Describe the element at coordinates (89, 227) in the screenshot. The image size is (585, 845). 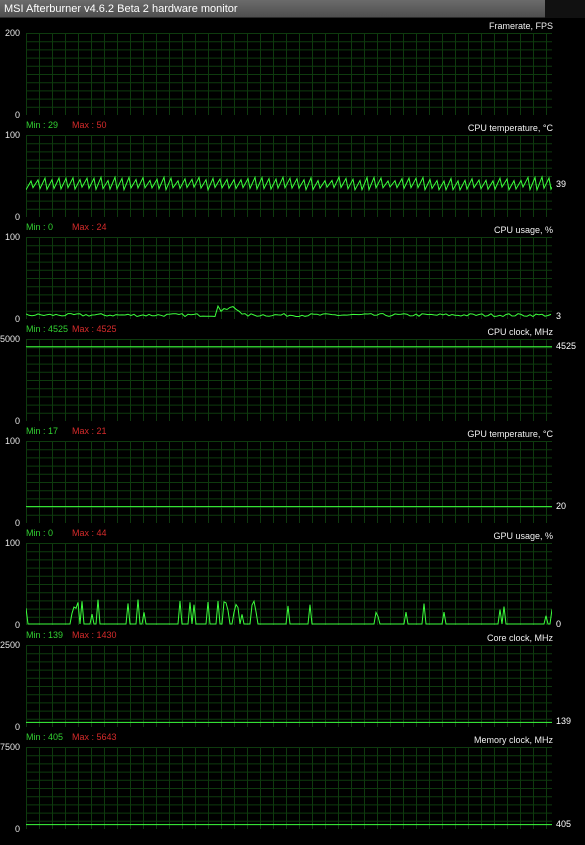
I see `max-label: Max : 24` at that location.